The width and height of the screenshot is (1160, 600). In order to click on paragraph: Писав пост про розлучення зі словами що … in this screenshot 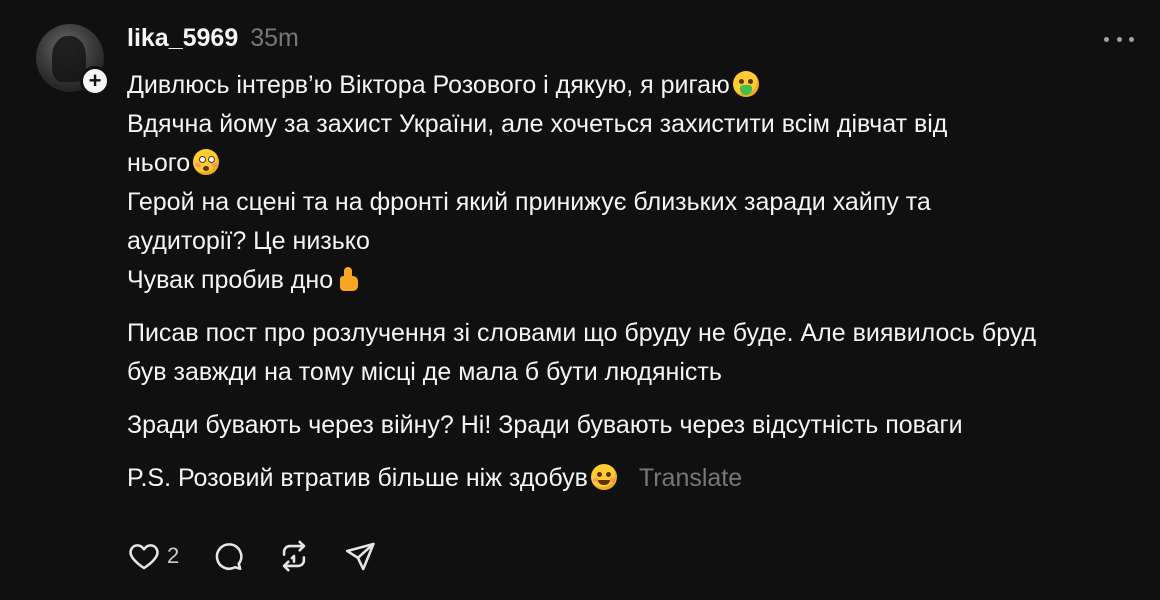, I will do `click(637, 353)`.